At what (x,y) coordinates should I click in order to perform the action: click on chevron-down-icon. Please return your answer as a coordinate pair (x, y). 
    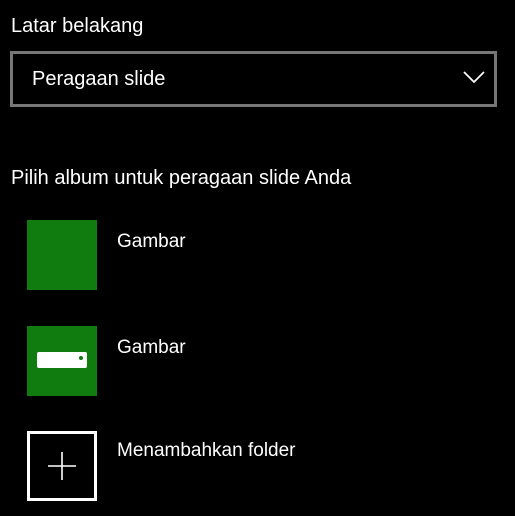
    Looking at the image, I should click on (474, 77).